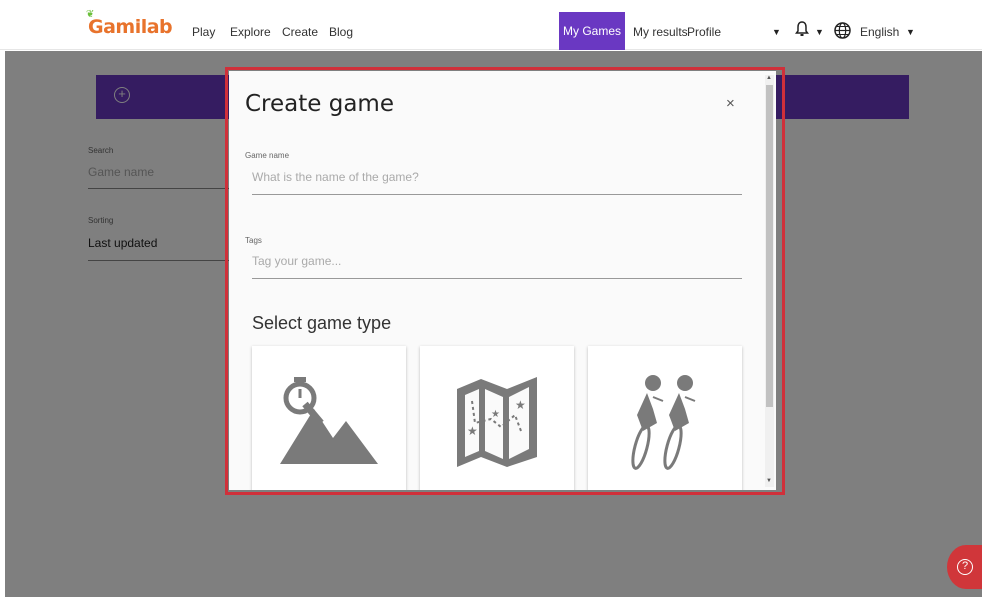 The width and height of the screenshot is (982, 597). I want to click on game-type-card-race, so click(665, 418).